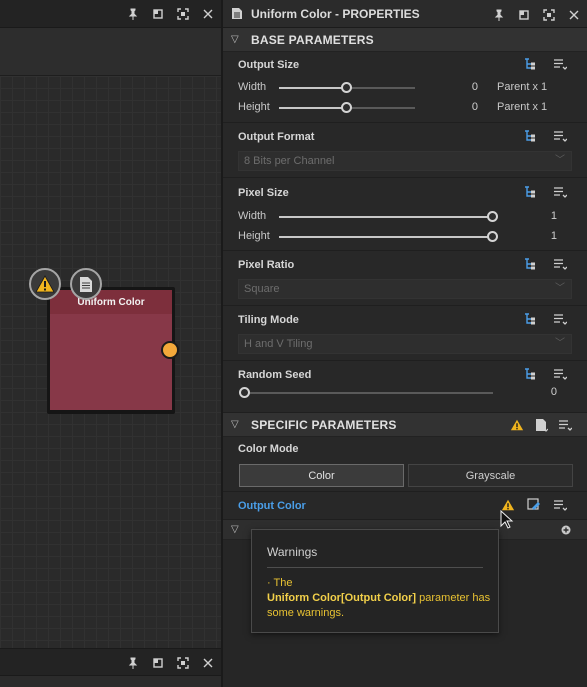 The width and height of the screenshot is (587, 687). Describe the element at coordinates (386, 237) in the screenshot. I see `pixel-height-slider` at that location.